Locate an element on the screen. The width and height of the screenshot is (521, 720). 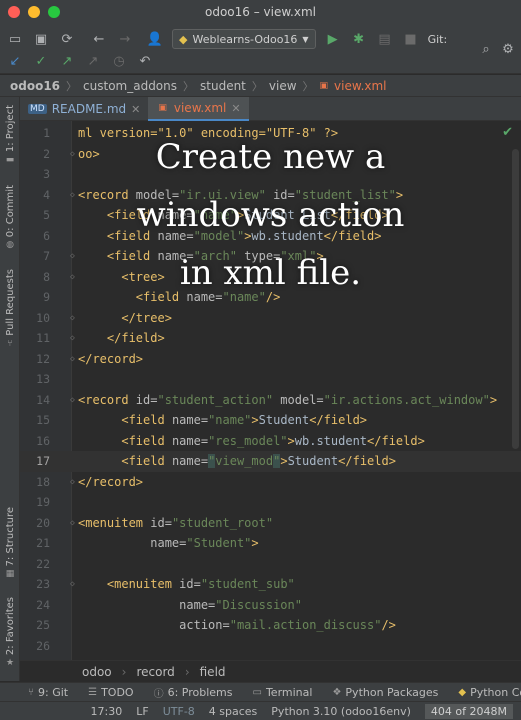
breadcrumb-project: odoo16 is located at coordinates (35, 86).